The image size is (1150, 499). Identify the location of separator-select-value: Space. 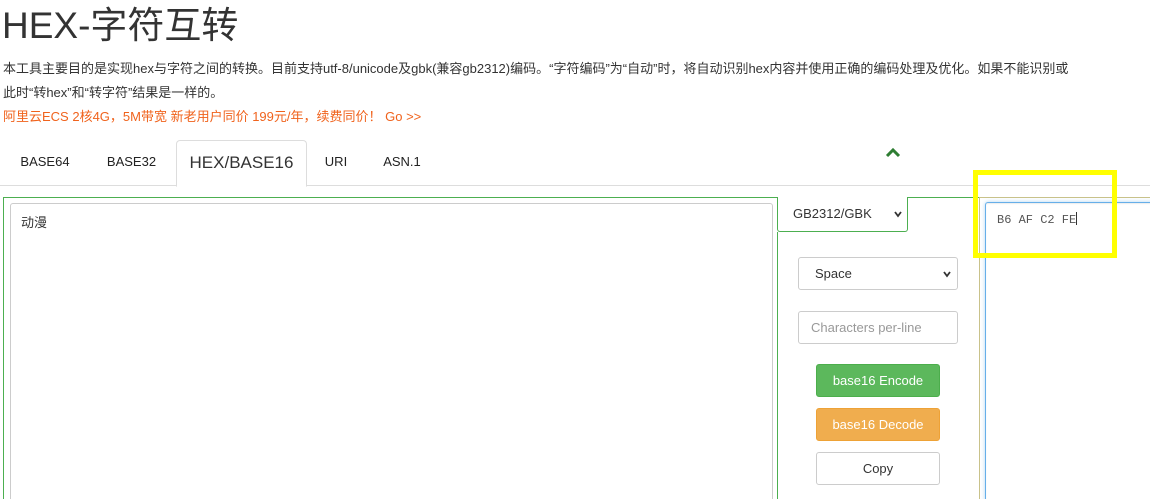
(833, 273).